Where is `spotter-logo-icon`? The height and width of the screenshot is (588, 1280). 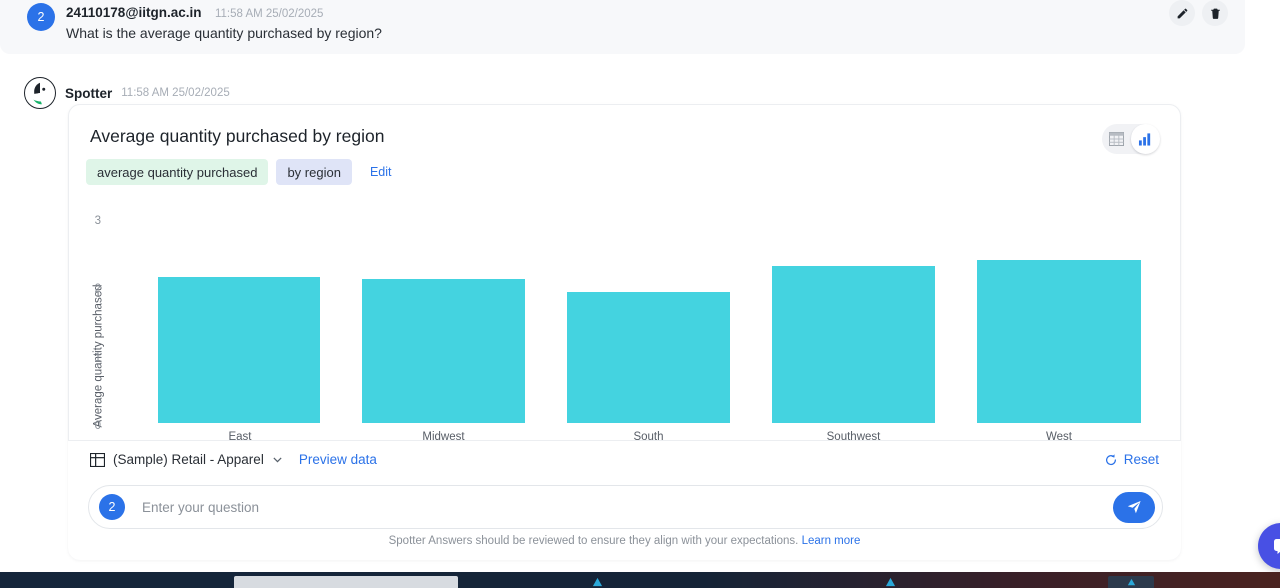 spotter-logo-icon is located at coordinates (40, 93).